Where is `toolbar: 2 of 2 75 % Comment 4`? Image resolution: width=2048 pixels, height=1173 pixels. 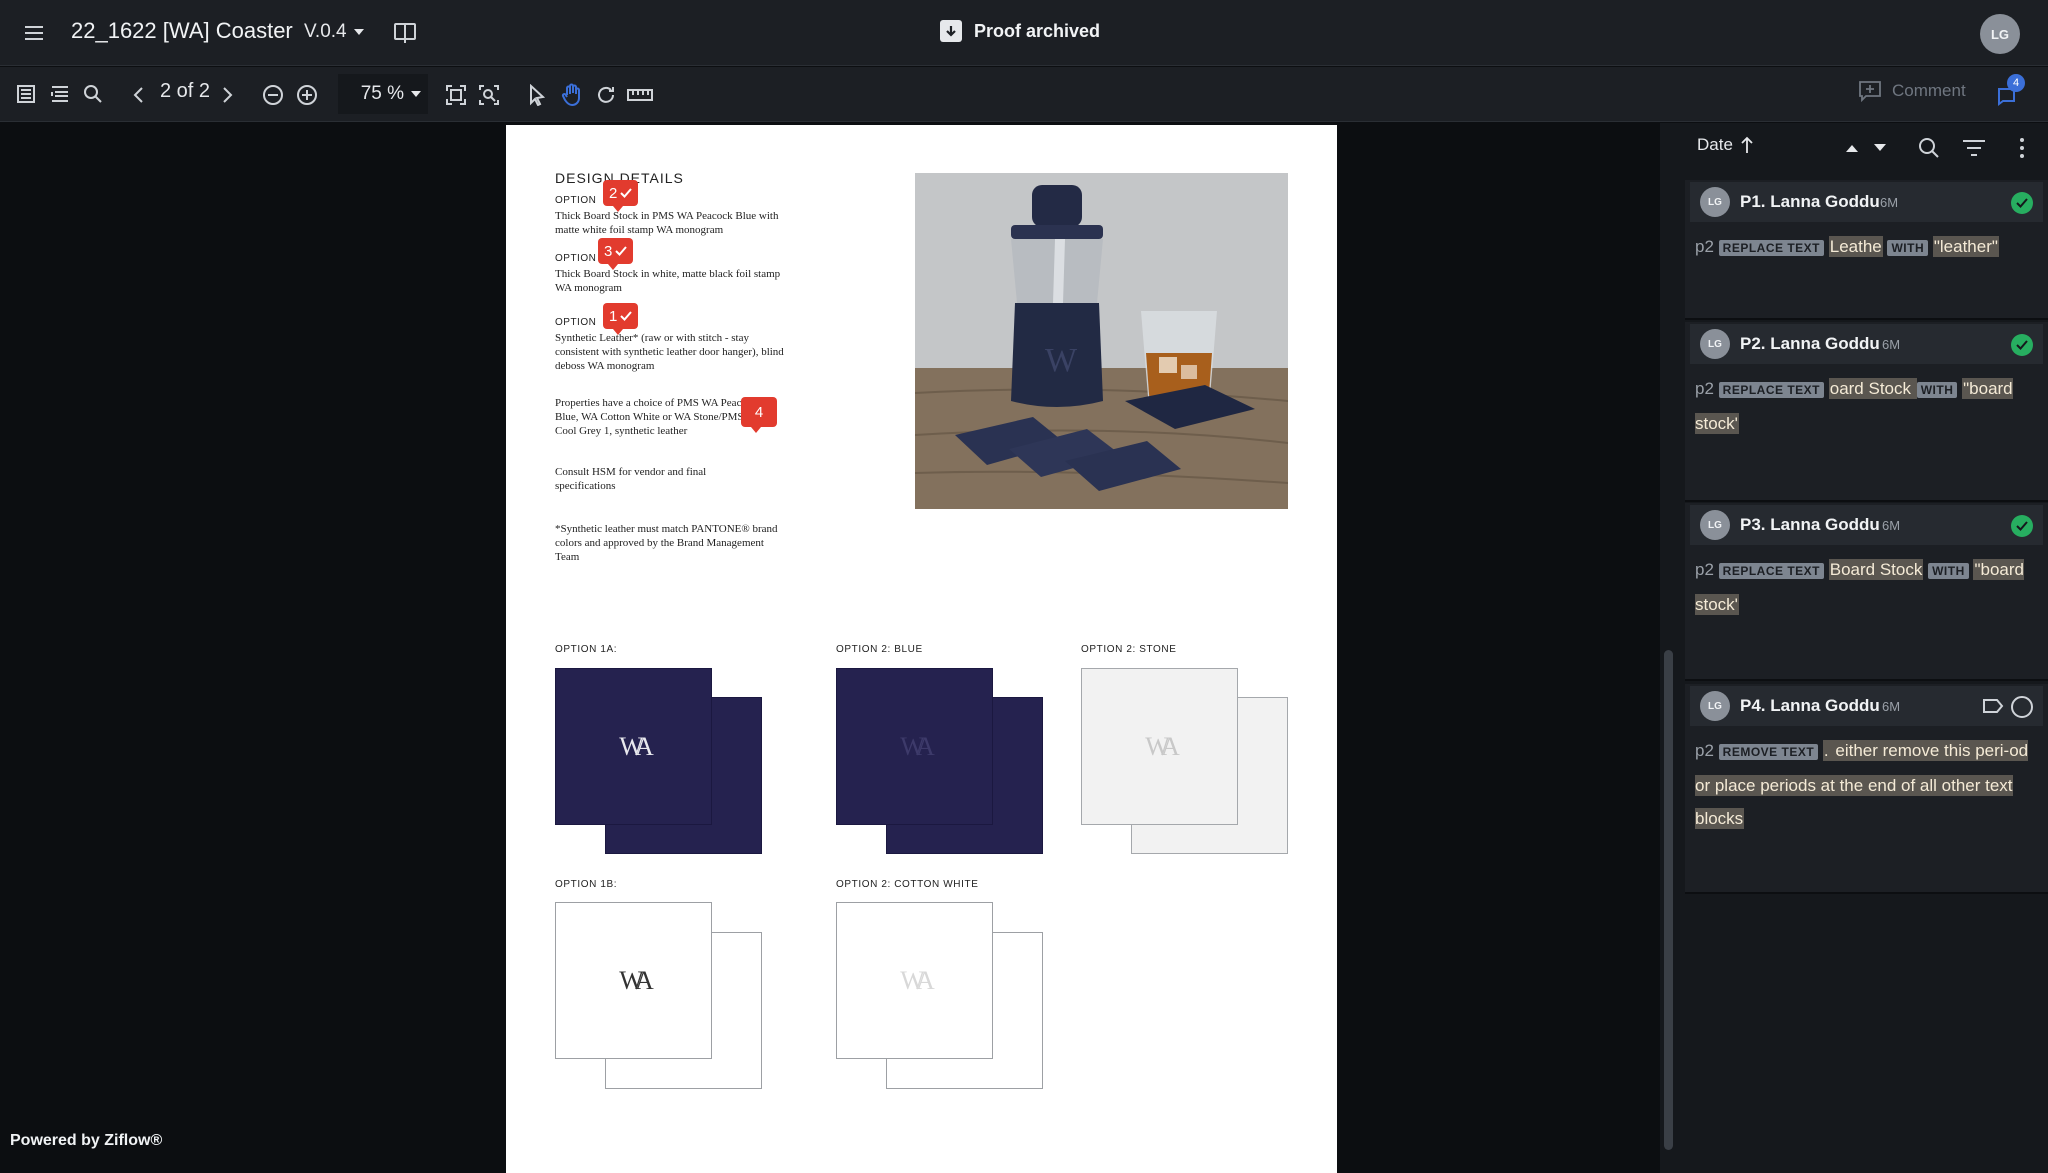
toolbar: 2 of 2 75 % Comment 4 is located at coordinates (1024, 94).